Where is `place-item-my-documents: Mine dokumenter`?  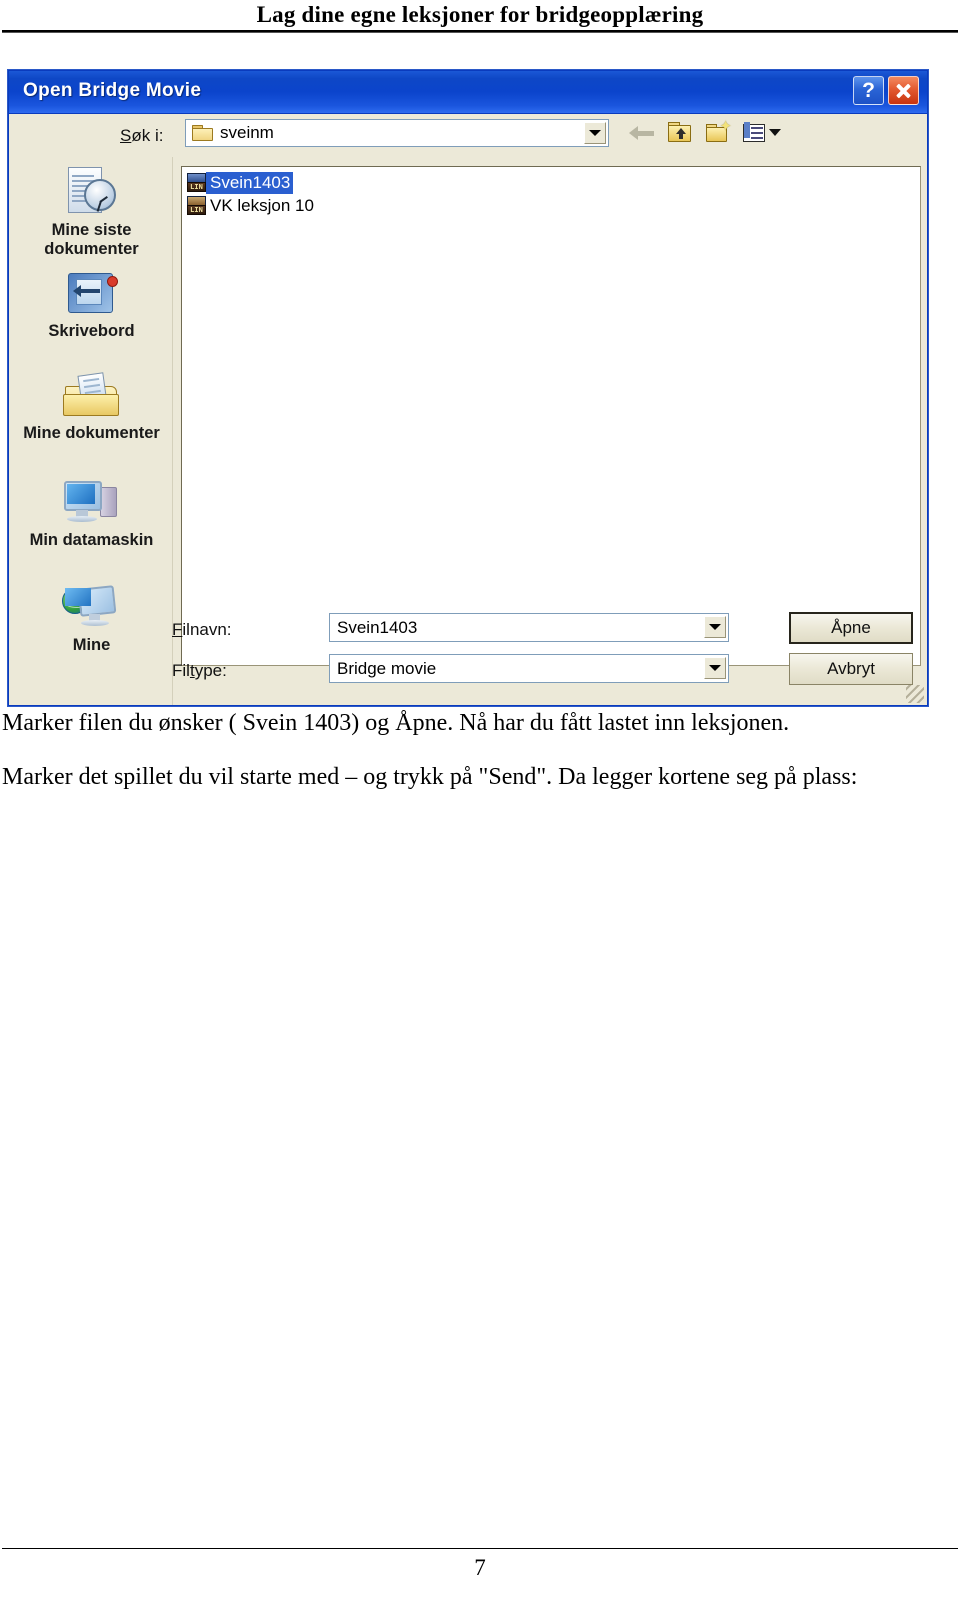
place-item-my-documents: Mine dokumenter is located at coordinates (91, 407).